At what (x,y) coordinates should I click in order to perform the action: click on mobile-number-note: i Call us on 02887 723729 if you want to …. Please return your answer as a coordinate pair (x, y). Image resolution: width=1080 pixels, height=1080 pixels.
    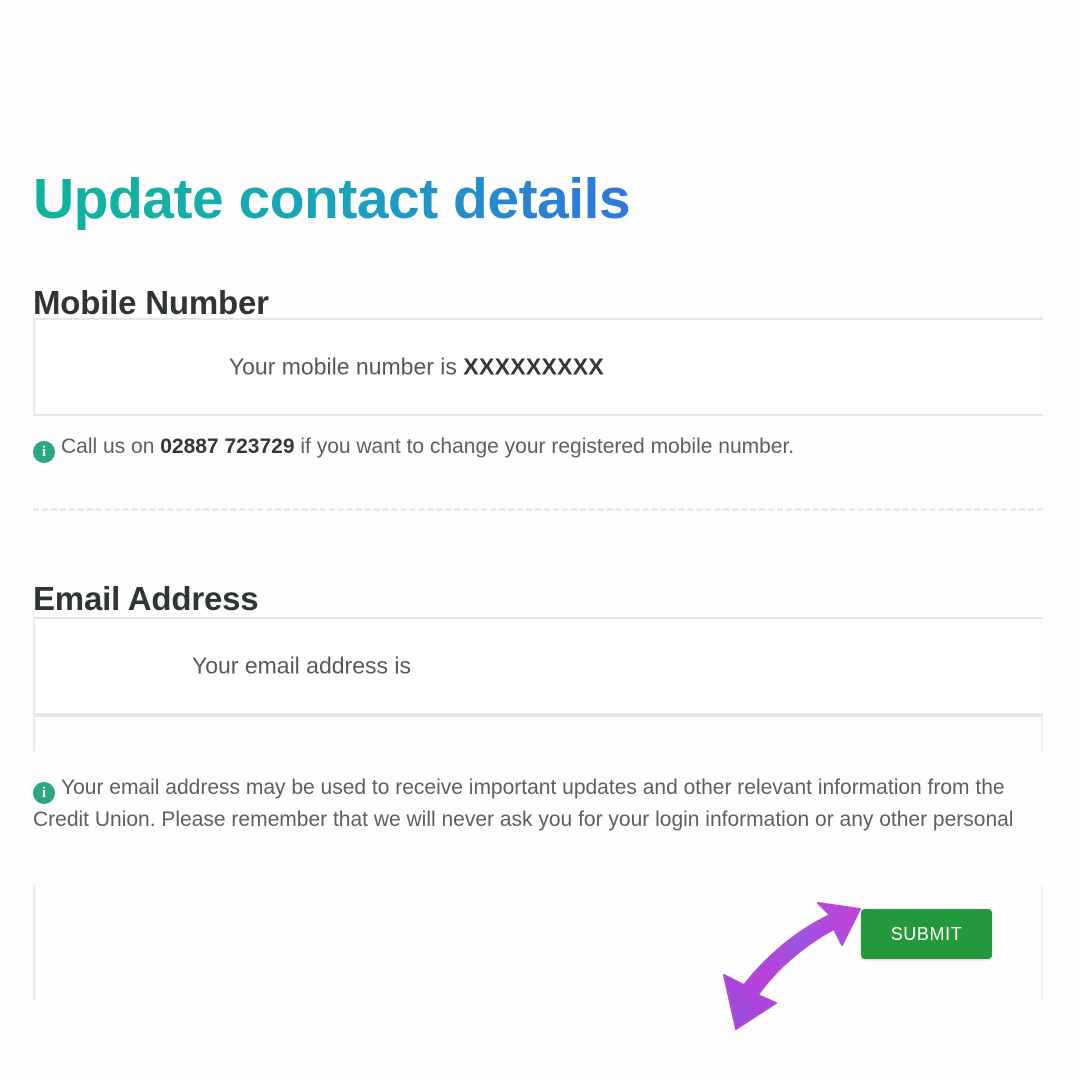
    Looking at the image, I should click on (533, 447).